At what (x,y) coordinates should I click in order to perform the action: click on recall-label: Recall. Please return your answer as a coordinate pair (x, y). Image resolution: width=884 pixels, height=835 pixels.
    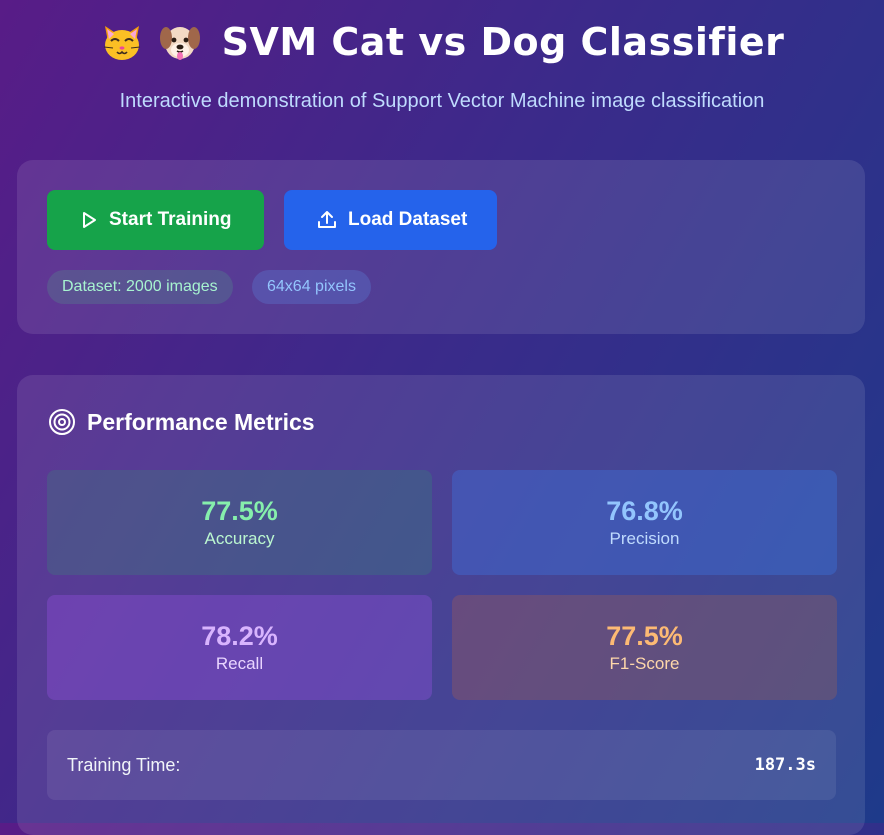
    Looking at the image, I should click on (239, 663).